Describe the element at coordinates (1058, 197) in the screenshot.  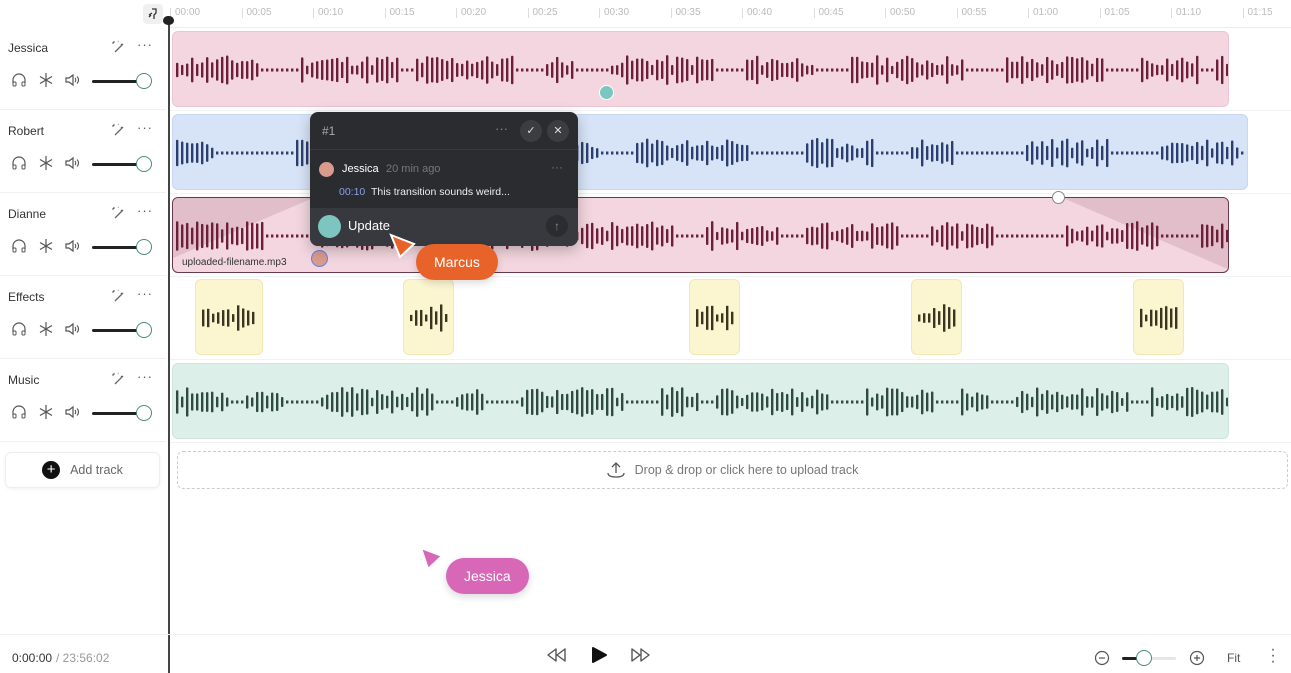
I see `fade-handle` at that location.